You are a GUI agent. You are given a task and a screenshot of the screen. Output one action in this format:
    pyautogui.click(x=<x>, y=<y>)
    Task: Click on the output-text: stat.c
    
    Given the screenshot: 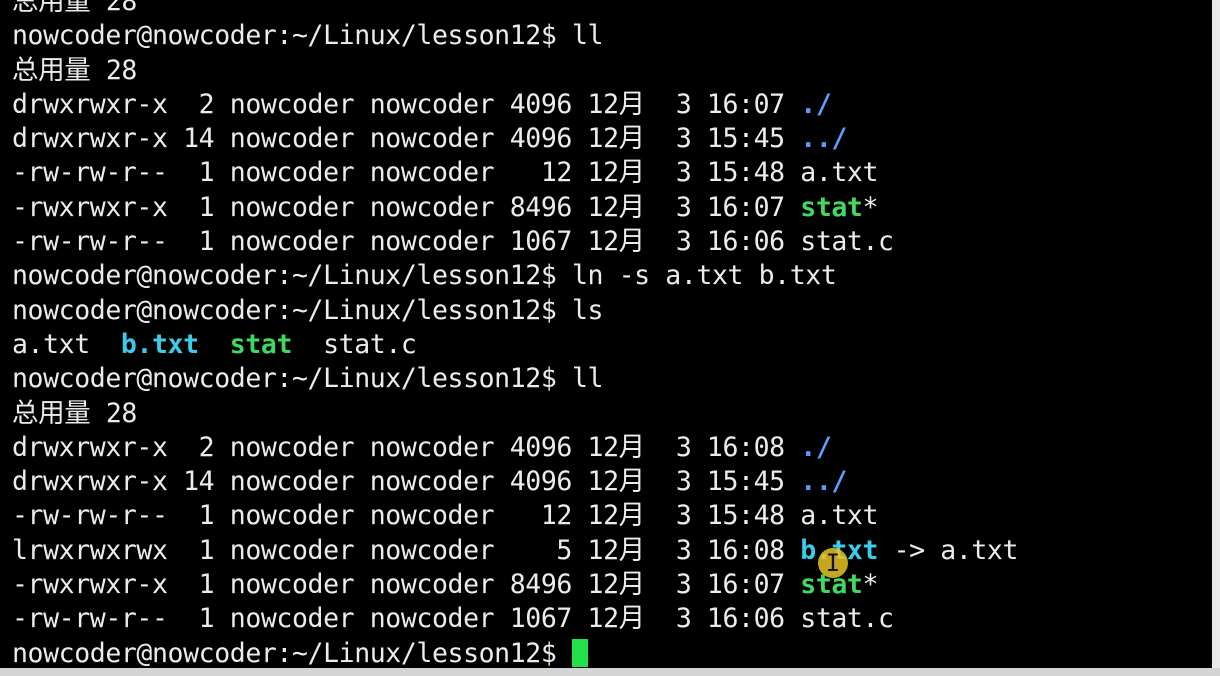 What is the action you would take?
    pyautogui.click(x=354, y=344)
    